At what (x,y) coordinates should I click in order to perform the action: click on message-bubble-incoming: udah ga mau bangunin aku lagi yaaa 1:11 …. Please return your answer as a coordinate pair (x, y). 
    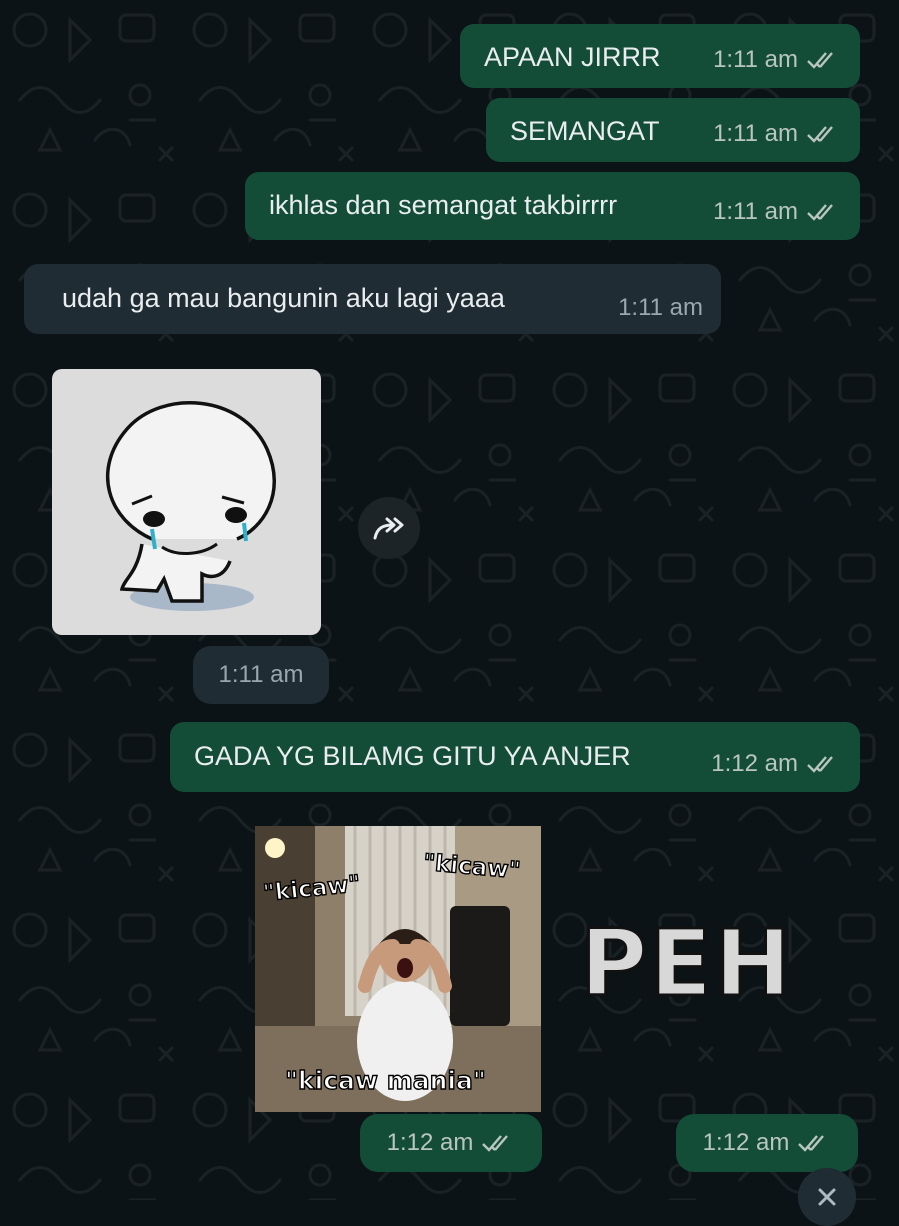
    Looking at the image, I should click on (372, 299).